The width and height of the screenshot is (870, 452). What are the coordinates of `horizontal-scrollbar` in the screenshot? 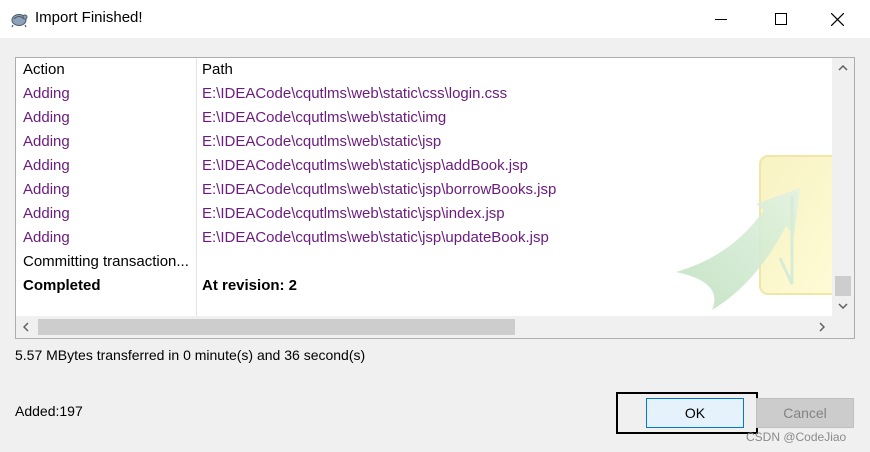 It's located at (424, 327).